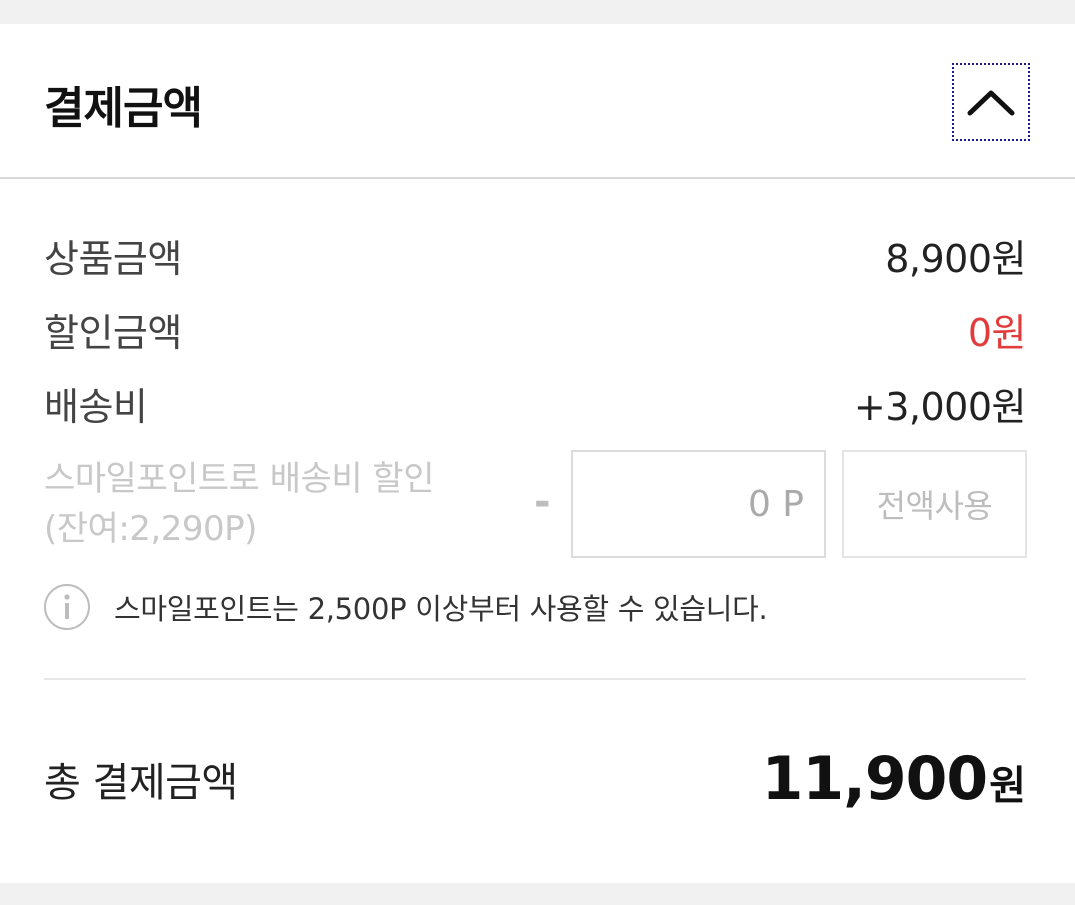 This screenshot has height=905, width=1075. What do you see at coordinates (141, 783) in the screenshot?
I see `total-payment-label: 총 결제금액` at bounding box center [141, 783].